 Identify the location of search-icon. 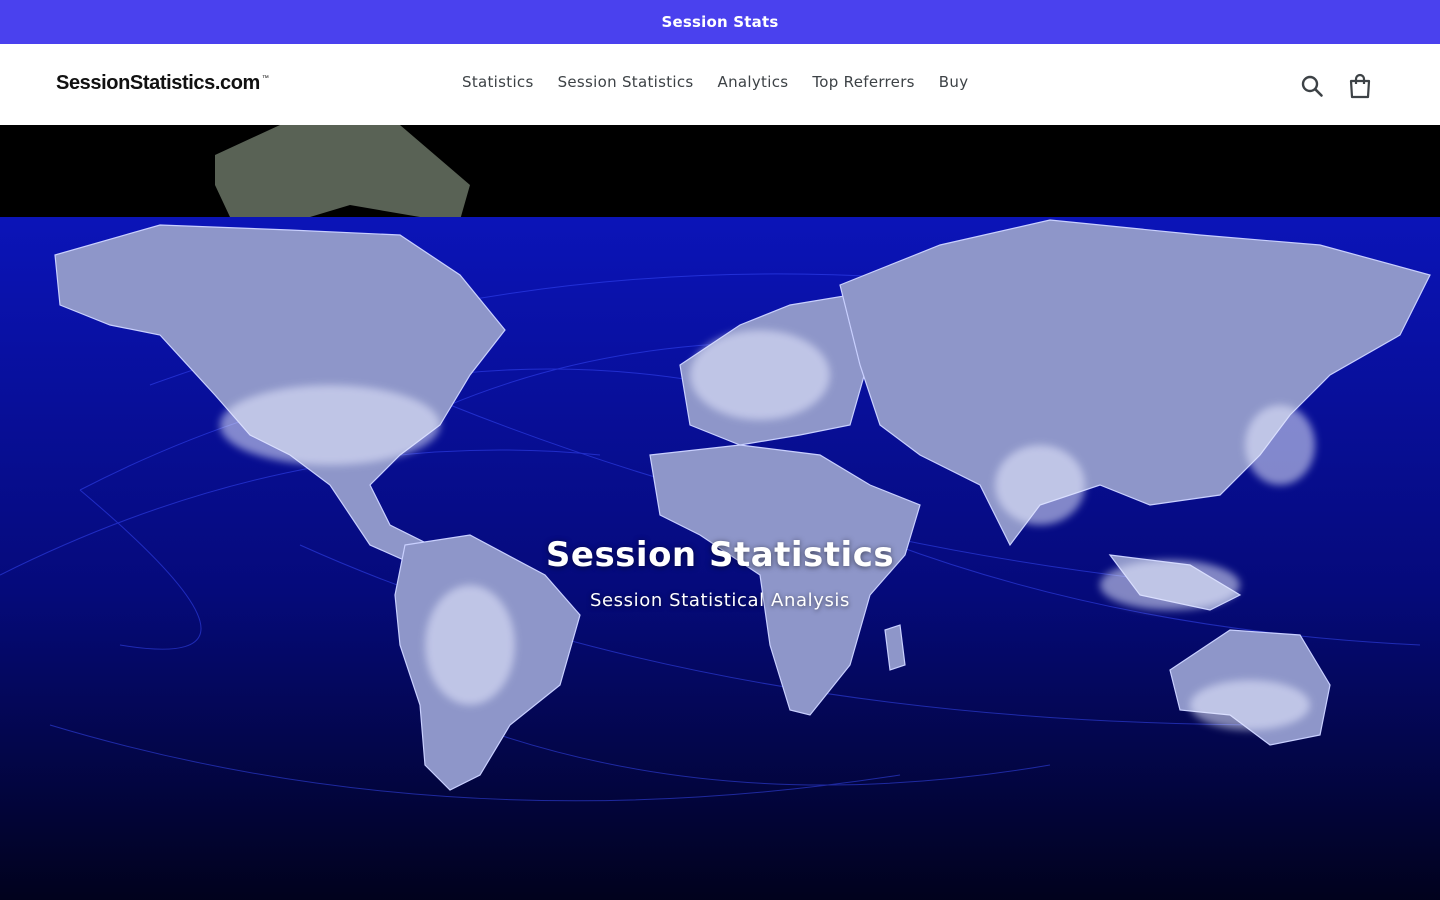
(1312, 86).